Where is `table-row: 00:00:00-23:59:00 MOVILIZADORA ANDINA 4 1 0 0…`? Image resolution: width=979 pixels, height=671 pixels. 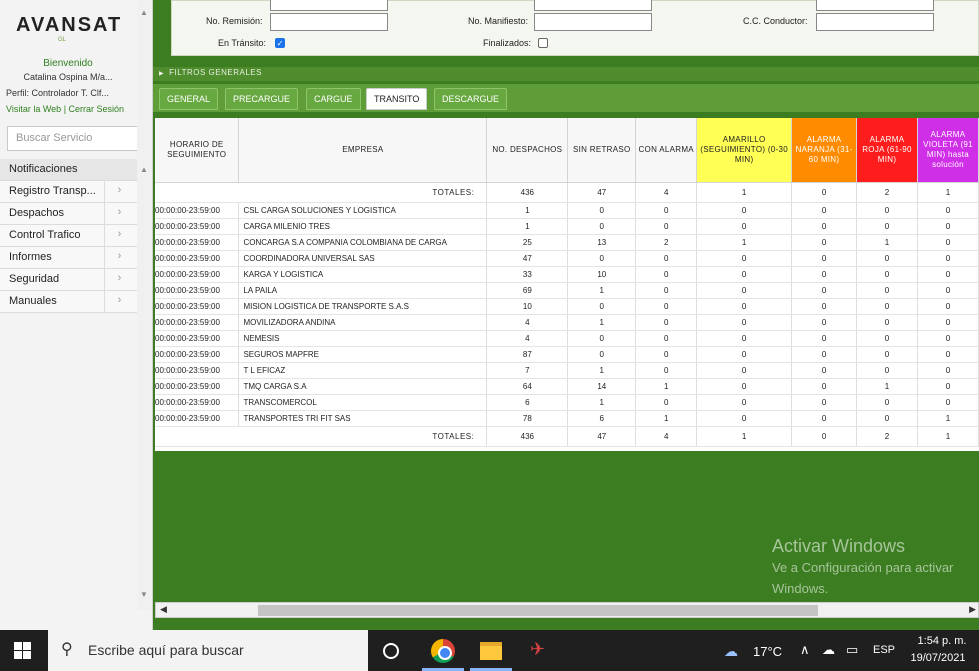 table-row: 00:00:00-23:59:00 MOVILIZADORA ANDINA 4 1 0 0… is located at coordinates (567, 322).